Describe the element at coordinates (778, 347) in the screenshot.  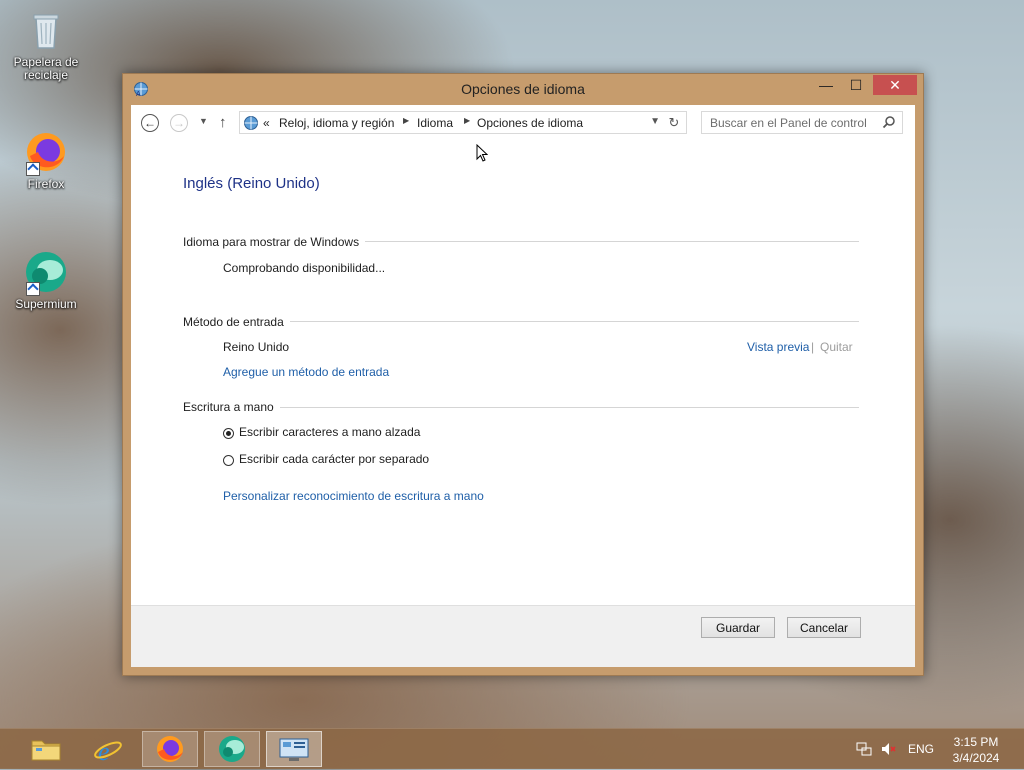
I see `preview-link: Vista previa` at that location.